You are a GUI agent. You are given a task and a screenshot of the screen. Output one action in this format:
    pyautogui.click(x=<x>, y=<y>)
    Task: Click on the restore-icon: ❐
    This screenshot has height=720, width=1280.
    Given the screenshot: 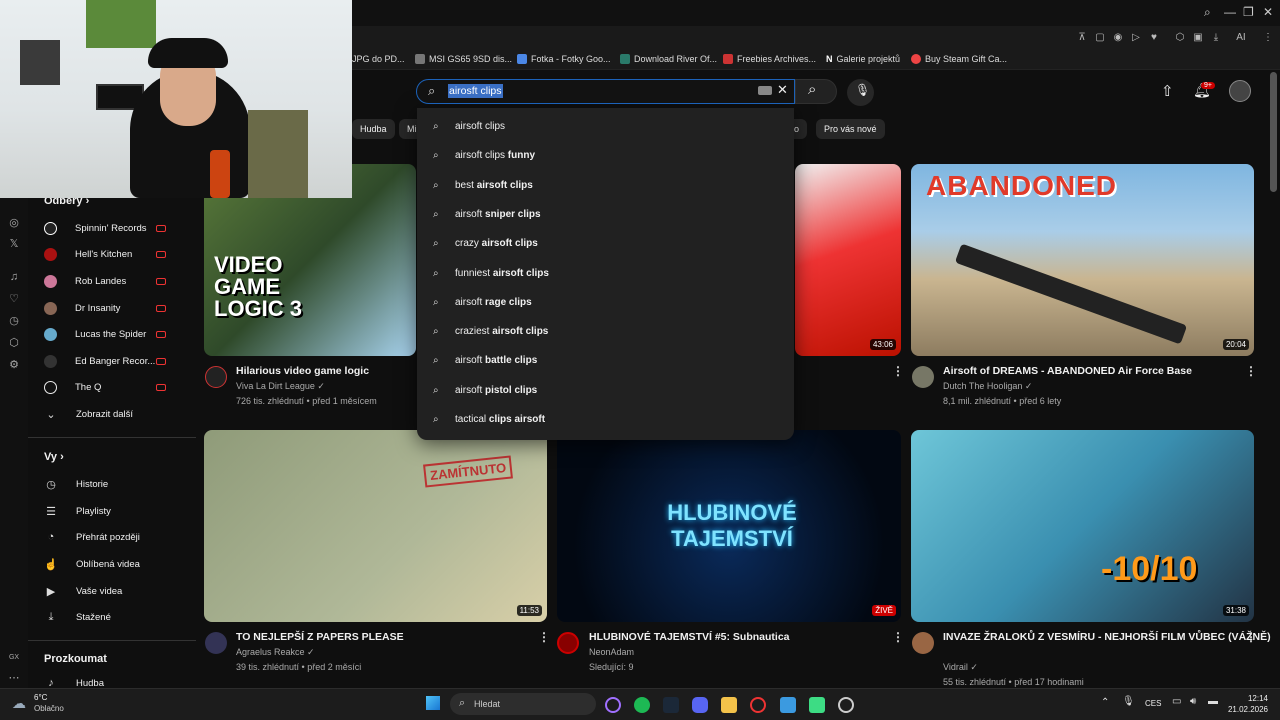 What is the action you would take?
    pyautogui.click(x=1248, y=12)
    